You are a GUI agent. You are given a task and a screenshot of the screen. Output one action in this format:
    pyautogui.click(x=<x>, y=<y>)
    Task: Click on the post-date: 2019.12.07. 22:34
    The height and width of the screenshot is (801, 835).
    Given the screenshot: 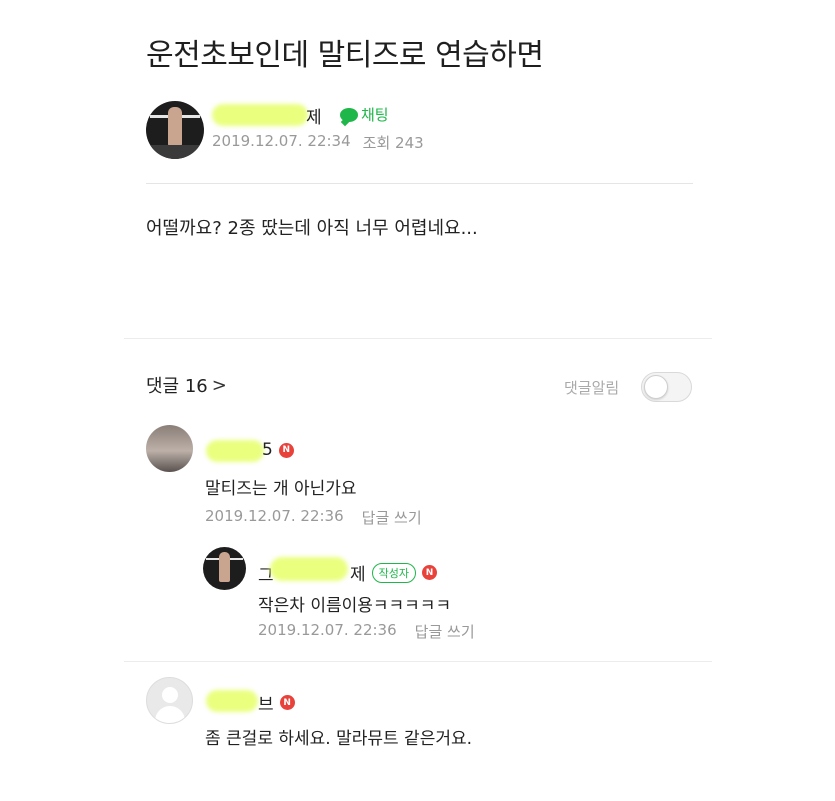 What is the action you would take?
    pyautogui.click(x=281, y=141)
    